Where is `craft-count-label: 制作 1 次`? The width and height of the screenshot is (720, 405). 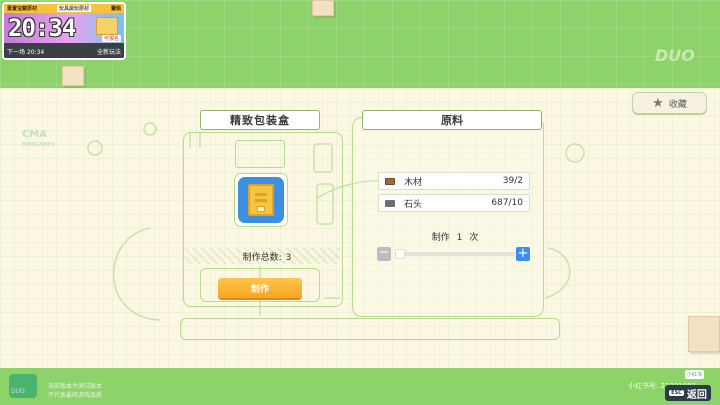
craft-count-label: 制作 1 次 is located at coordinates (455, 238).